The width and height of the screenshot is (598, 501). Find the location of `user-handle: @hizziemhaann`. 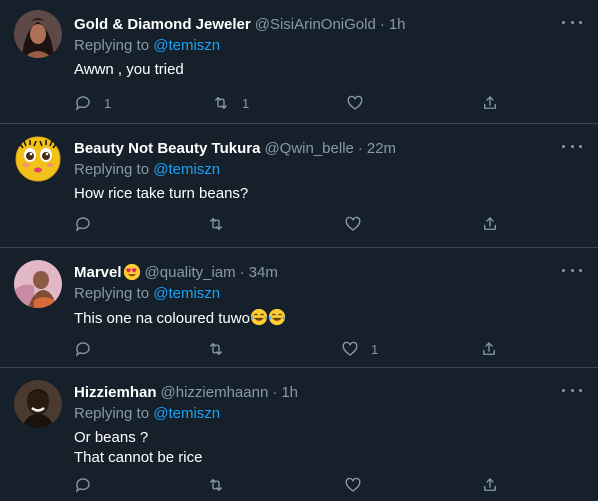

user-handle: @hizziemhaann is located at coordinates (215, 392).